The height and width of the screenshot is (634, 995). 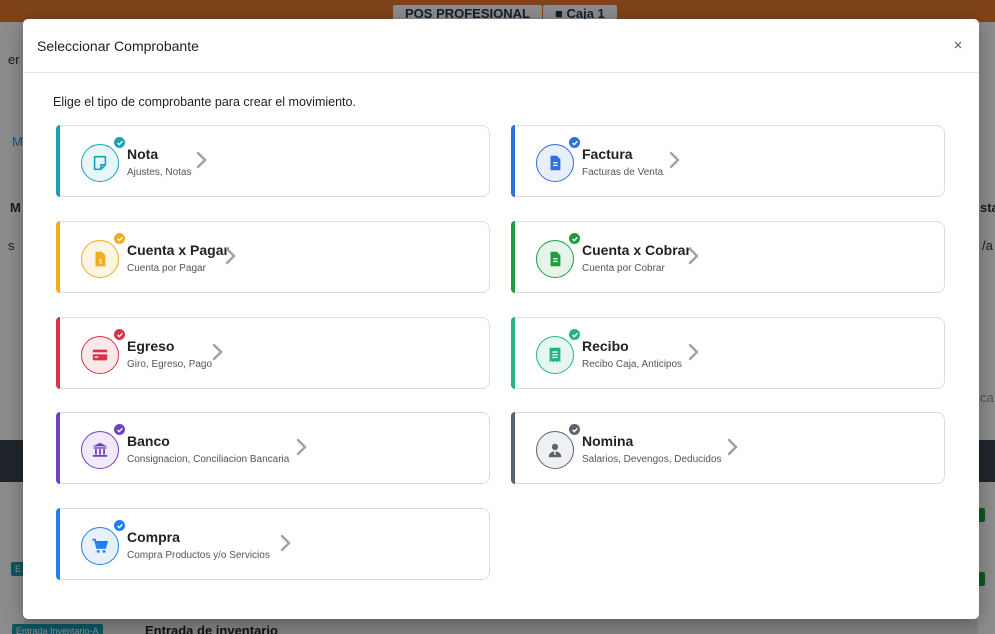 What do you see at coordinates (118, 45) in the screenshot?
I see `modal-title: Seleccionar Comprobante` at bounding box center [118, 45].